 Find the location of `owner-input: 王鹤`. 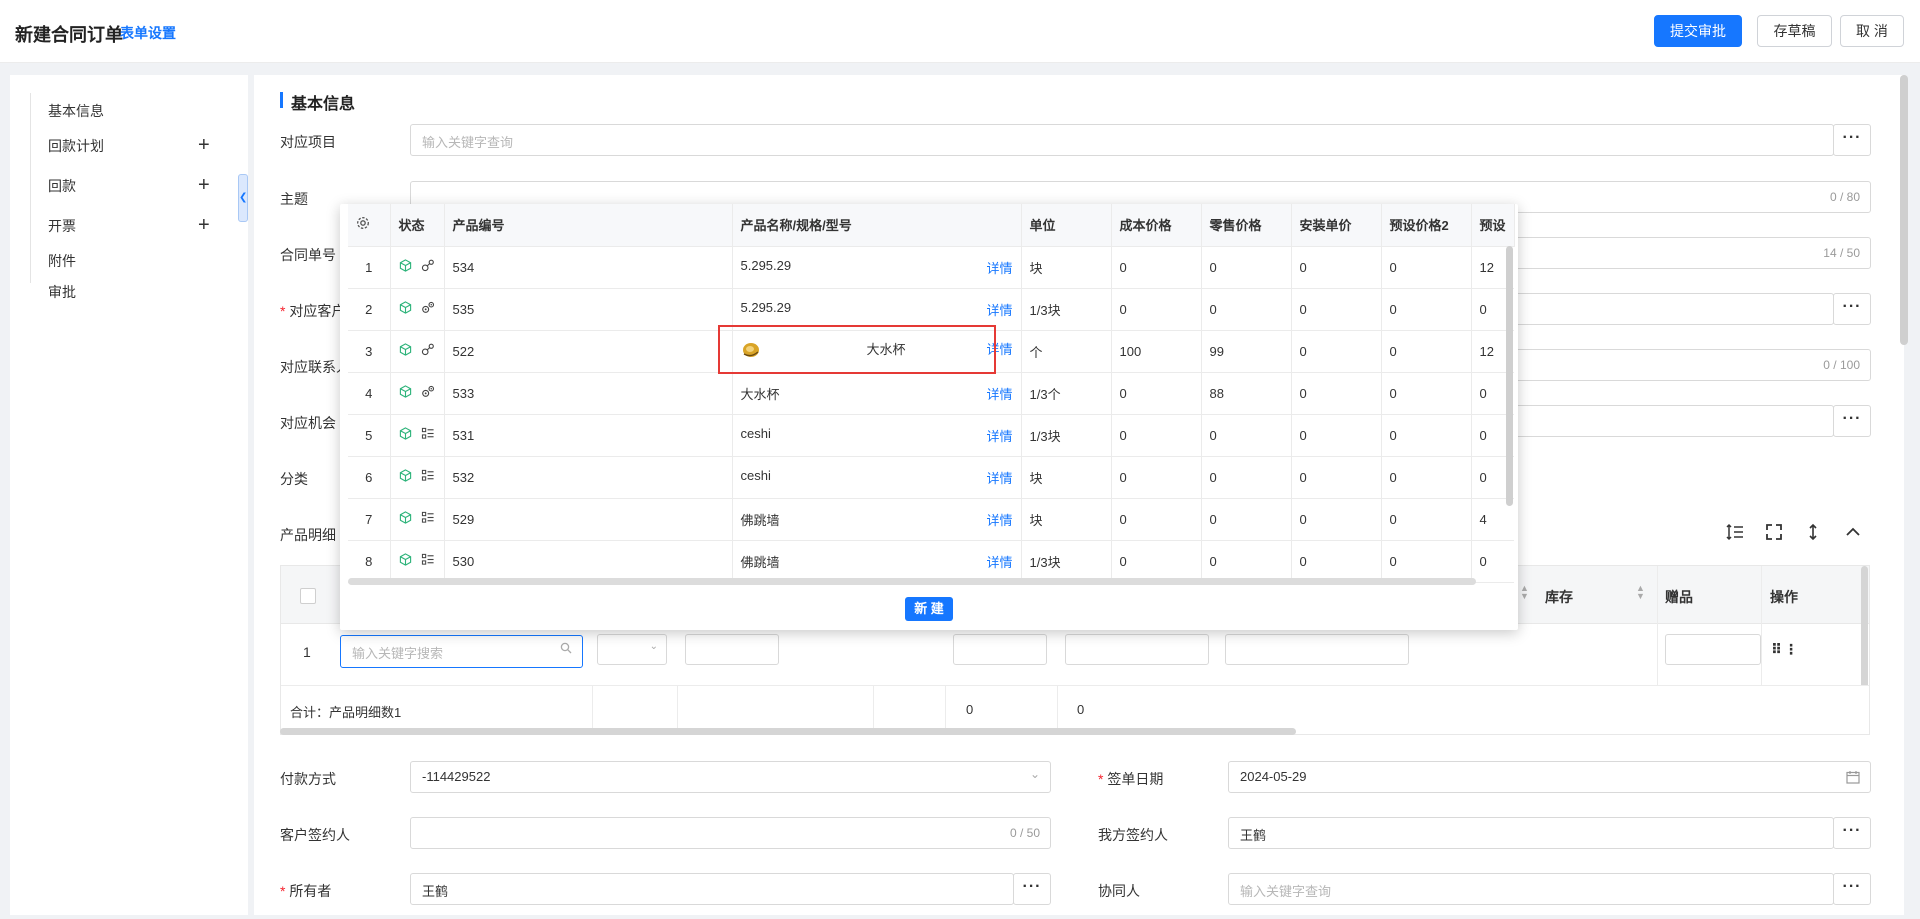

owner-input: 王鹤 is located at coordinates (712, 889).